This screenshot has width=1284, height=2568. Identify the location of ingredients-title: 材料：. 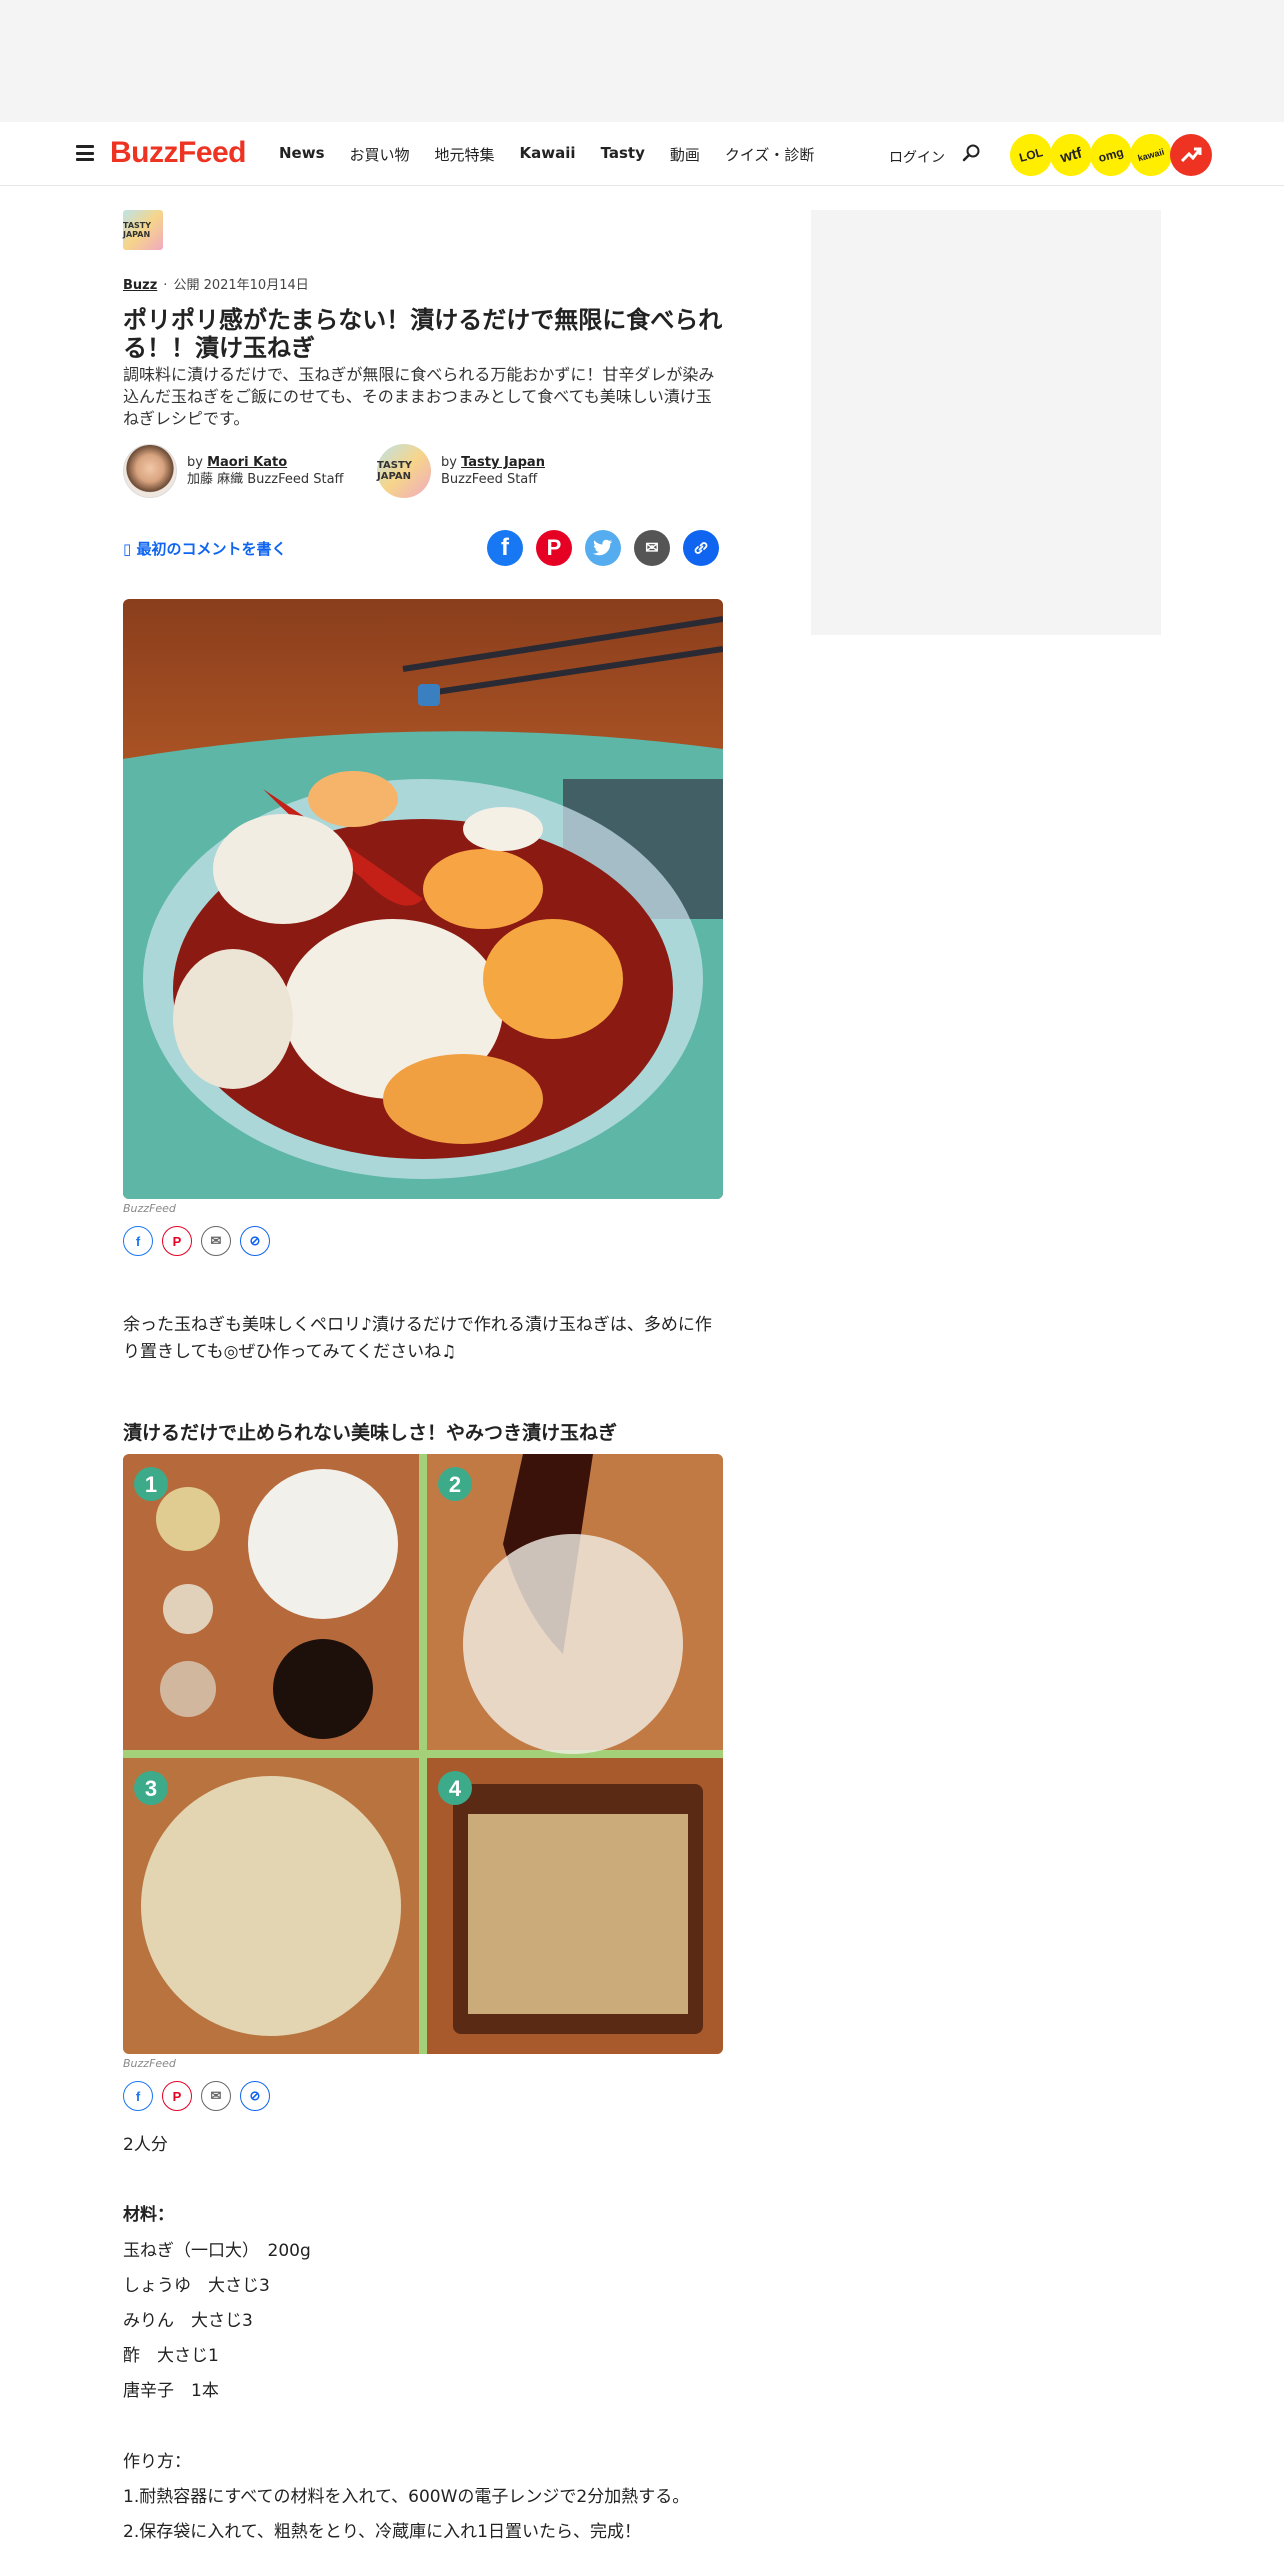
(148, 2215).